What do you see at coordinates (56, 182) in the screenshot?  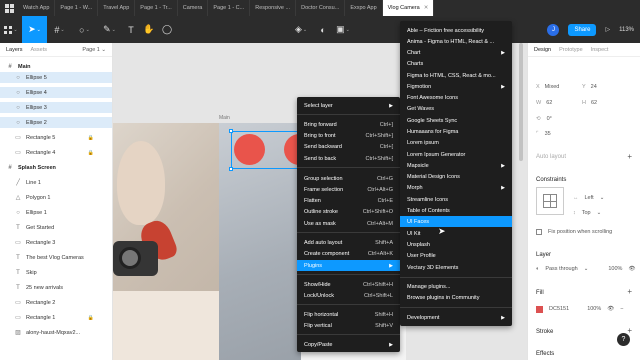 I see `layer-item: ╱ Line 1` at bounding box center [56, 182].